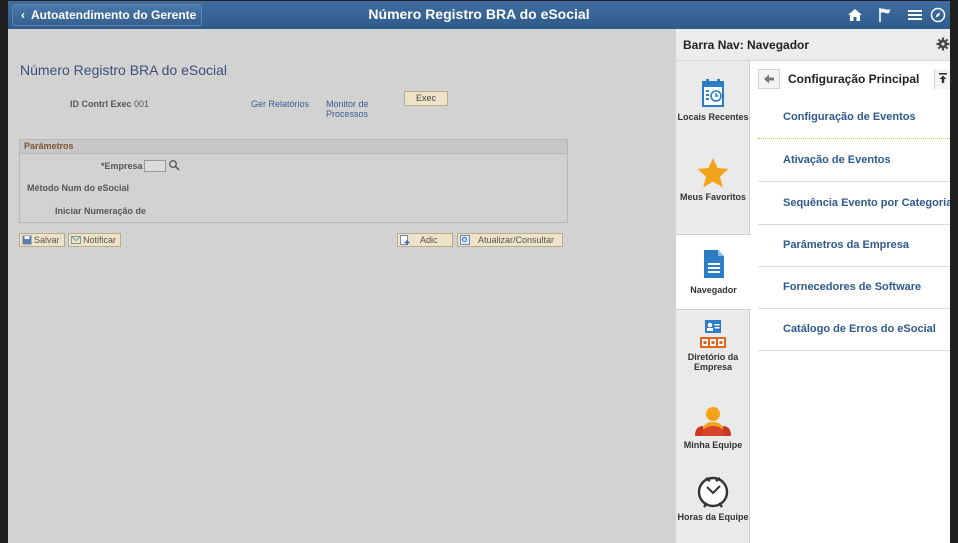 Image resolution: width=958 pixels, height=543 pixels. Describe the element at coordinates (78, 188) in the screenshot. I see `method-label: Método Num do eSocial` at that location.